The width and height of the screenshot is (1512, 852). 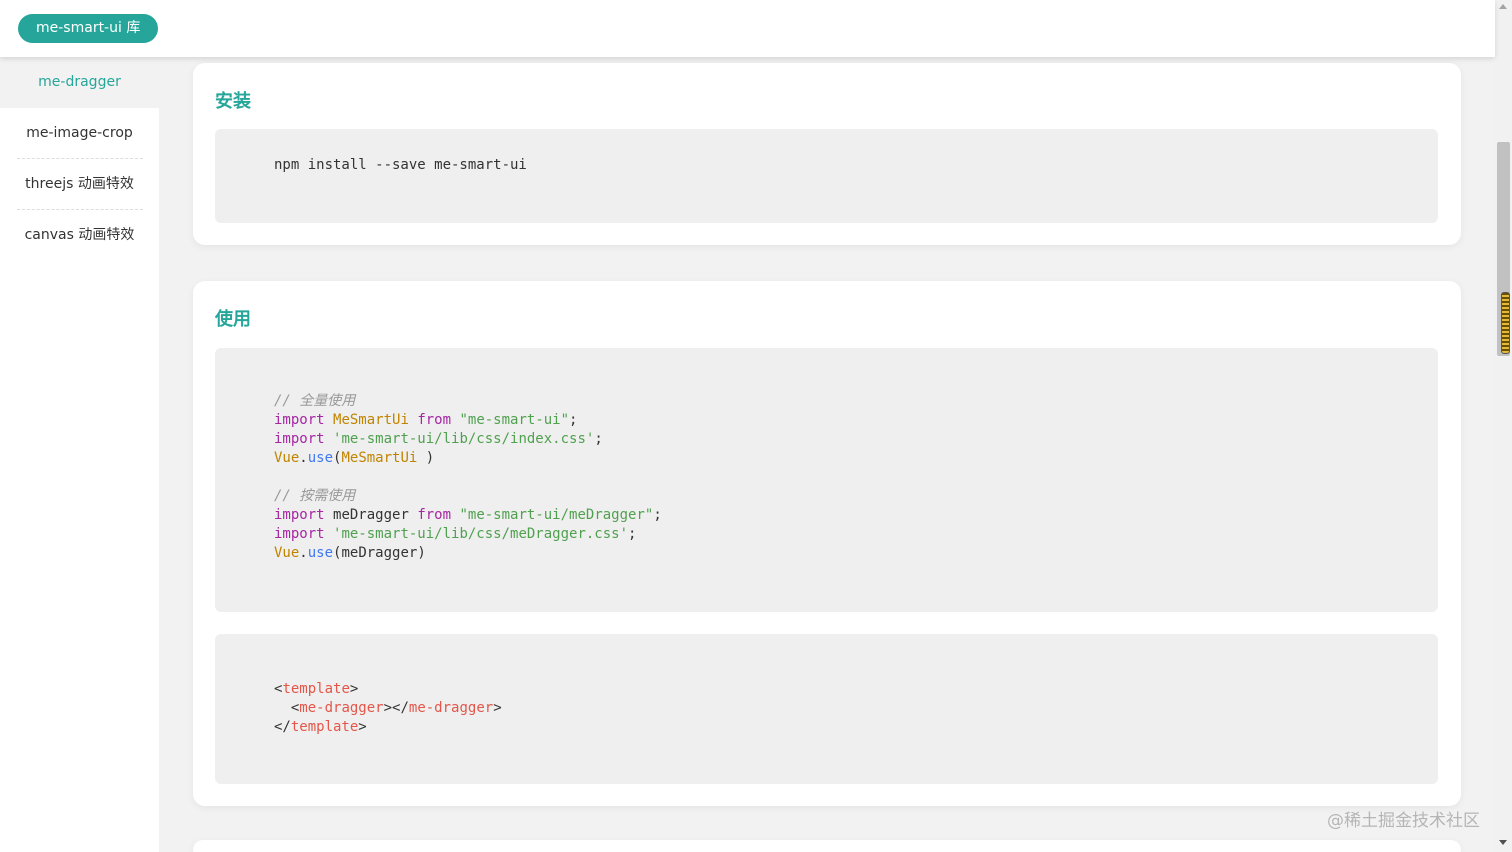 What do you see at coordinates (556, 515) in the screenshot?
I see `code-string: "me-smart-ui/meDragger"` at bounding box center [556, 515].